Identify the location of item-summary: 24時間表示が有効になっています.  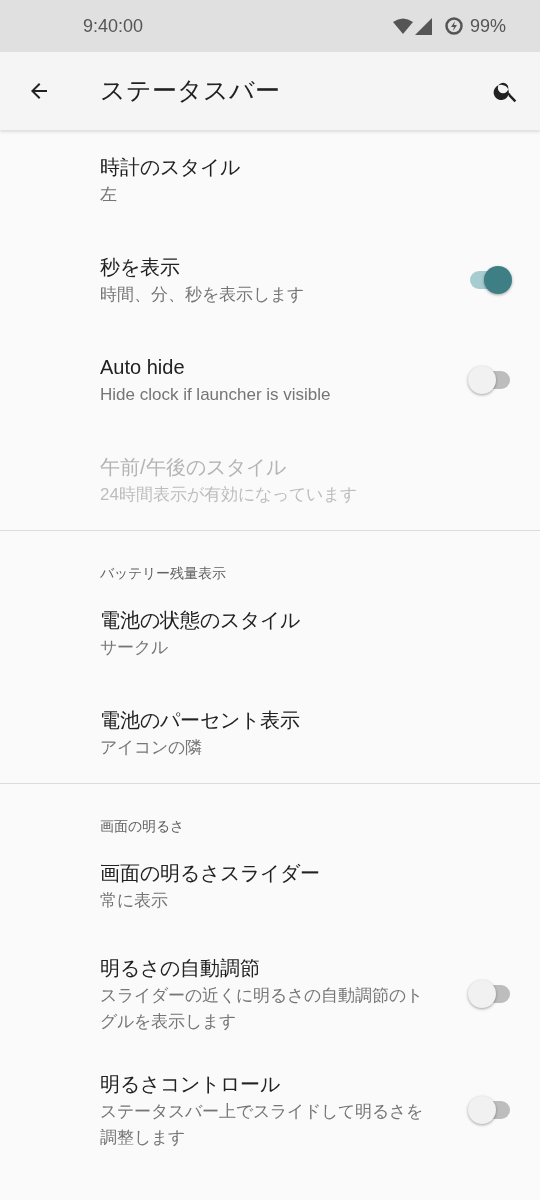
(229, 495).